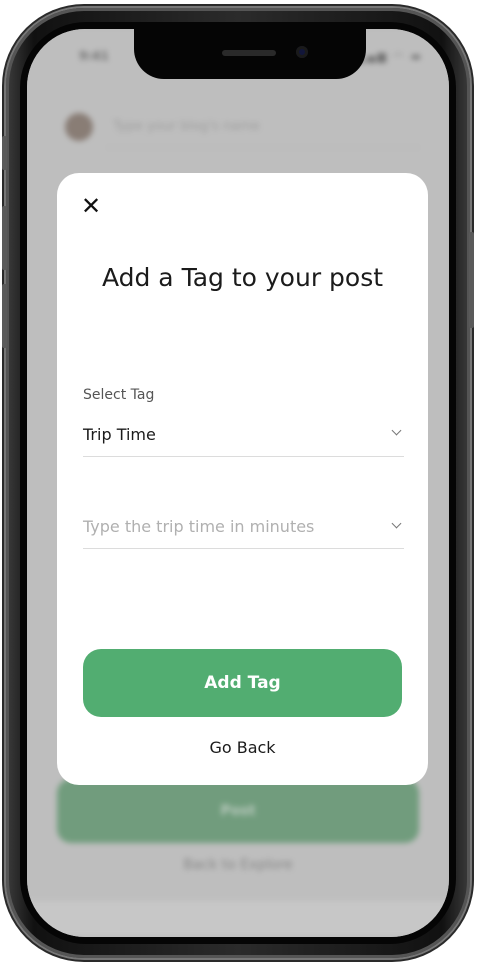 Image resolution: width=477 pixels, height=962 pixels. Describe the element at coordinates (199, 526) in the screenshot. I see `trip-time-placeholder: Type the trip time in minutes` at that location.